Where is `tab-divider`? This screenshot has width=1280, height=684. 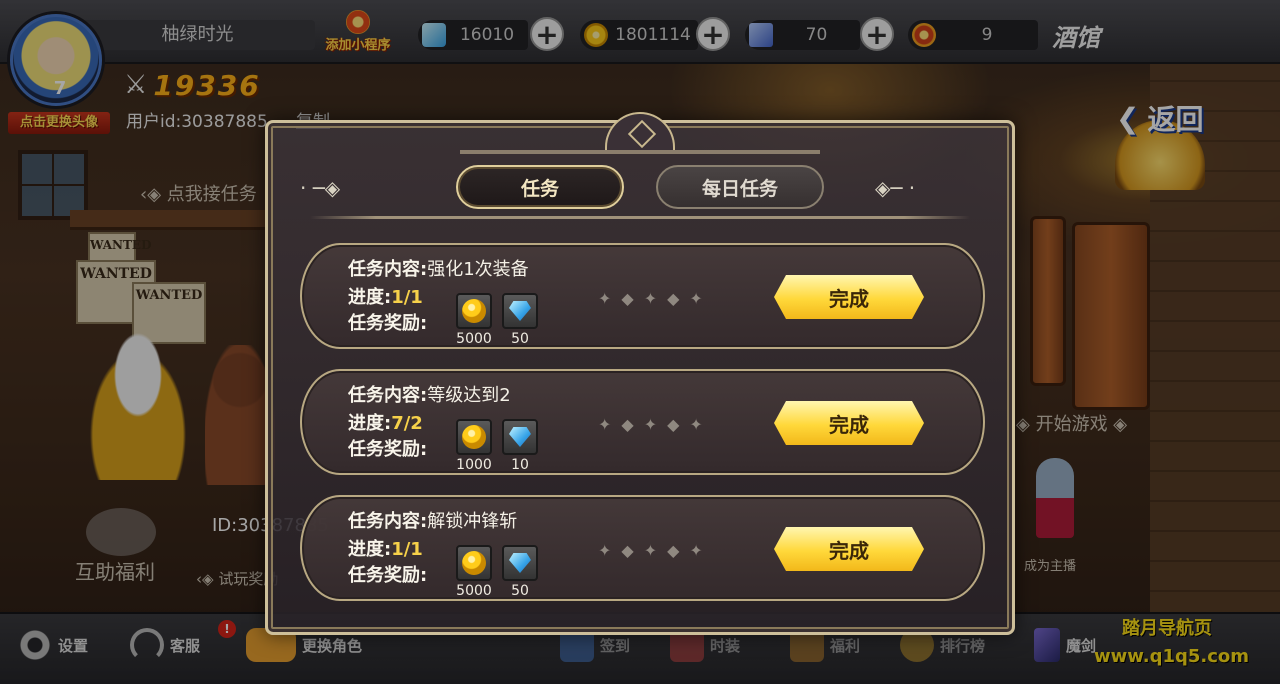
tab-divider is located at coordinates (640, 217).